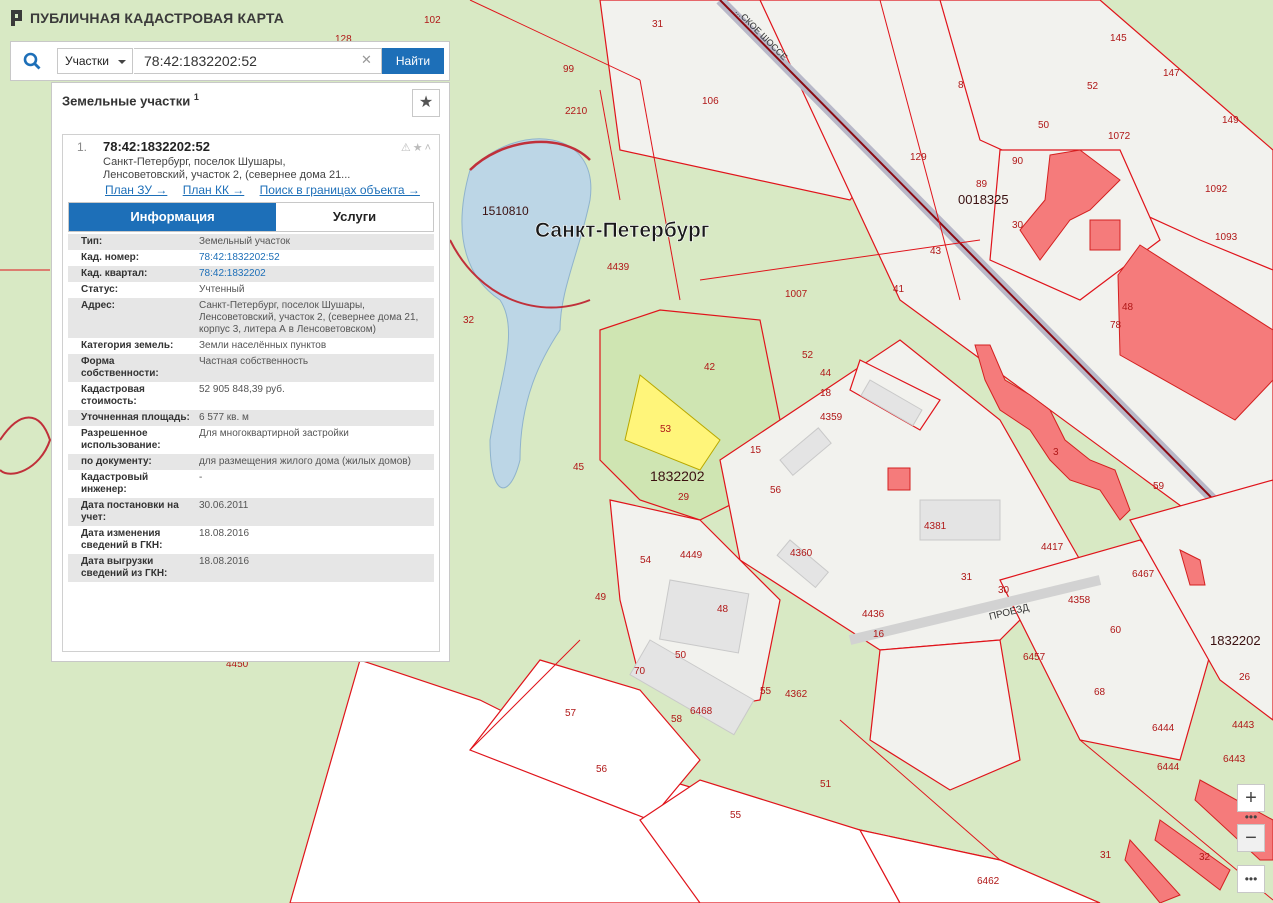 The width and height of the screenshot is (1273, 903). Describe the element at coordinates (258, 61) in the screenshot. I see `search-input: 78:42:1832202:52` at that location.